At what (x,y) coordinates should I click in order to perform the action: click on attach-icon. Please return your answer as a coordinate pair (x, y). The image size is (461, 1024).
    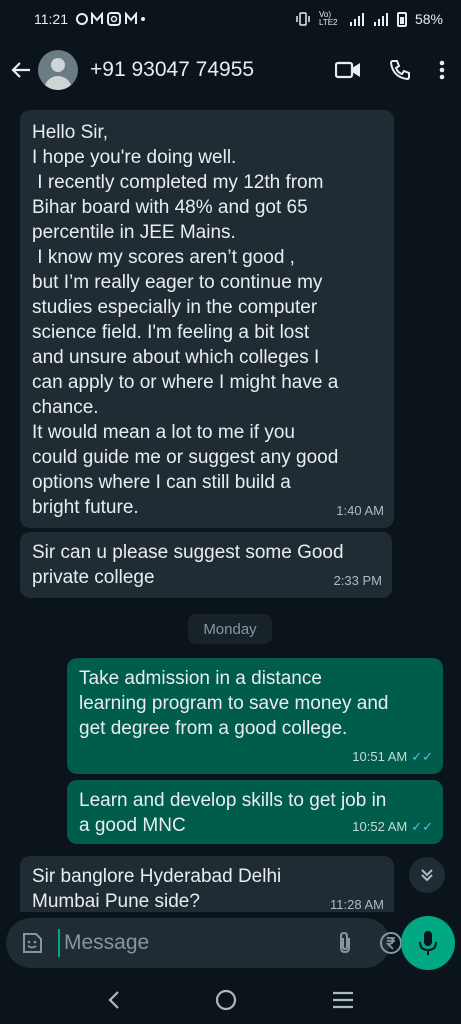
    Looking at the image, I should click on (345, 943).